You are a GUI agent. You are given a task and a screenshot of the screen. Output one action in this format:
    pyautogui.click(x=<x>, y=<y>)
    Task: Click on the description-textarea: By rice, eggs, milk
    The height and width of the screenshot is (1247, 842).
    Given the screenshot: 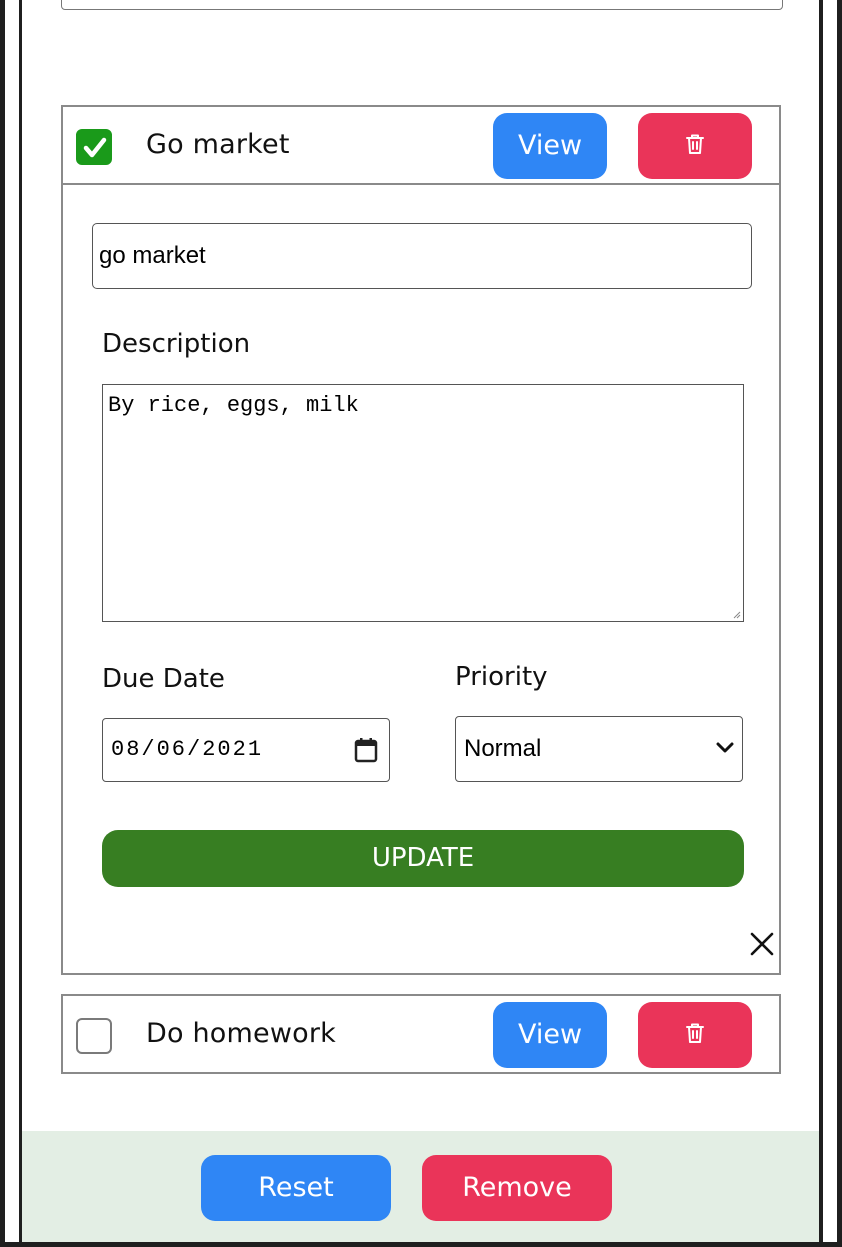 What is the action you would take?
    pyautogui.click(x=423, y=503)
    